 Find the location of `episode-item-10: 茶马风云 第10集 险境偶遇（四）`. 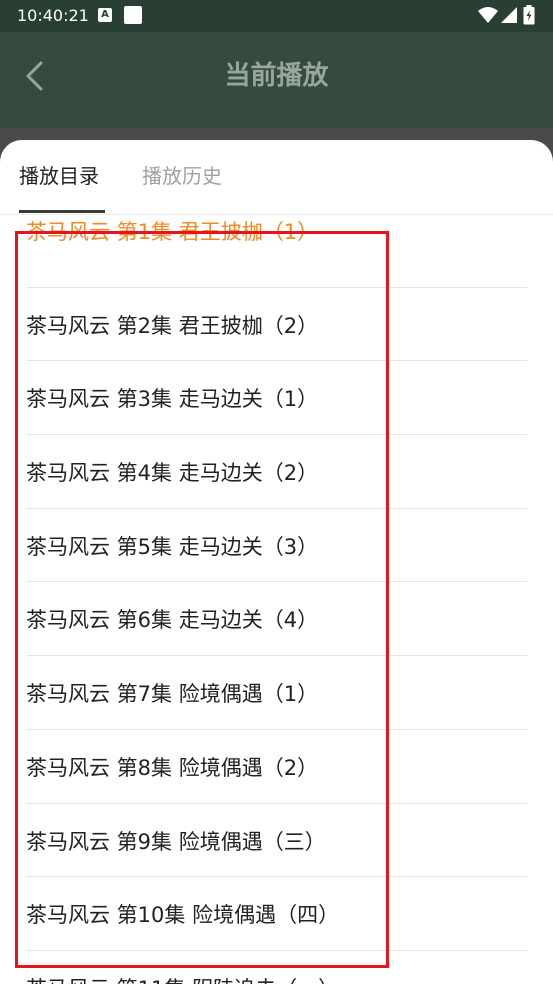

episode-item-10: 茶马风云 第10集 险境偶遇（四） is located at coordinates (276, 914).